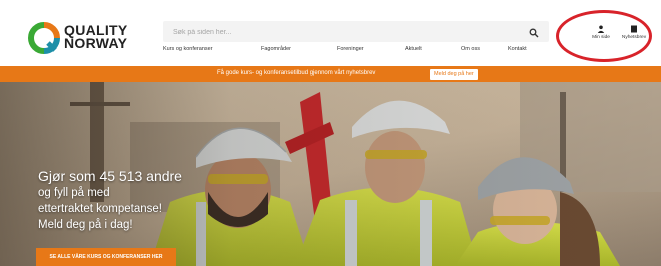  I want to click on hero-line-3: ettertraktet kompetanse!, so click(100, 209).